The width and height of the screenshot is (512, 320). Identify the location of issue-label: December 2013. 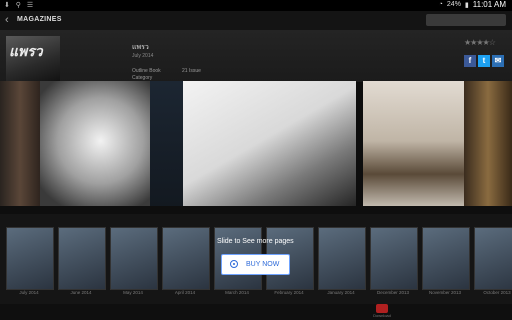
(393, 292).